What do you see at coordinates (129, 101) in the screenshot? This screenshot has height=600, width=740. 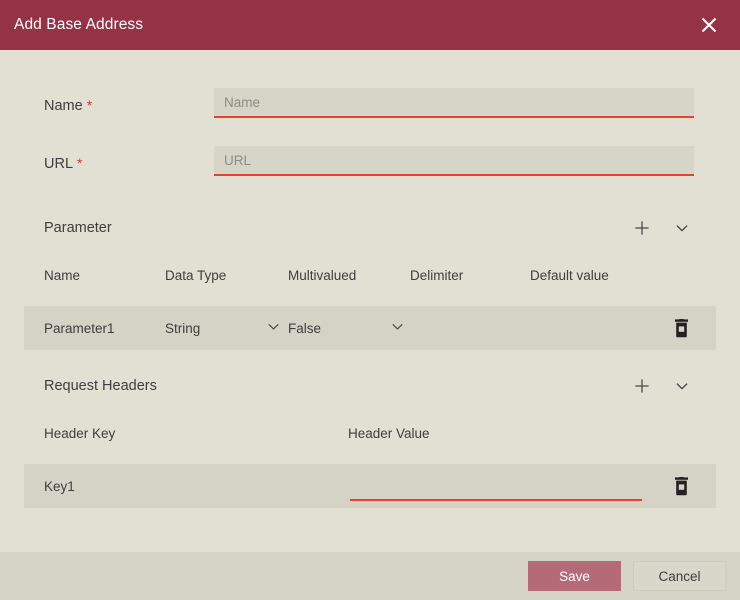 I see `name-label: Name *` at bounding box center [129, 101].